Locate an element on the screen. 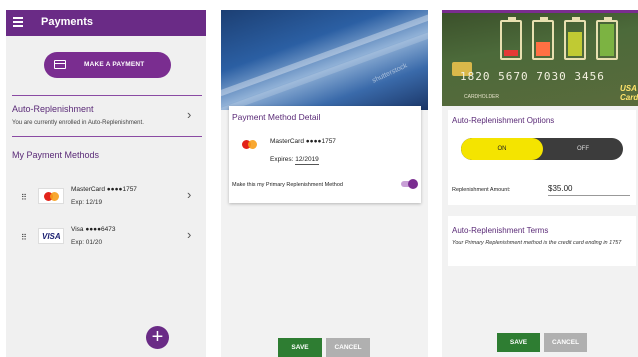 The height and width of the screenshot is (357, 638). panel-title: Payment Method Detail is located at coordinates (276, 117).